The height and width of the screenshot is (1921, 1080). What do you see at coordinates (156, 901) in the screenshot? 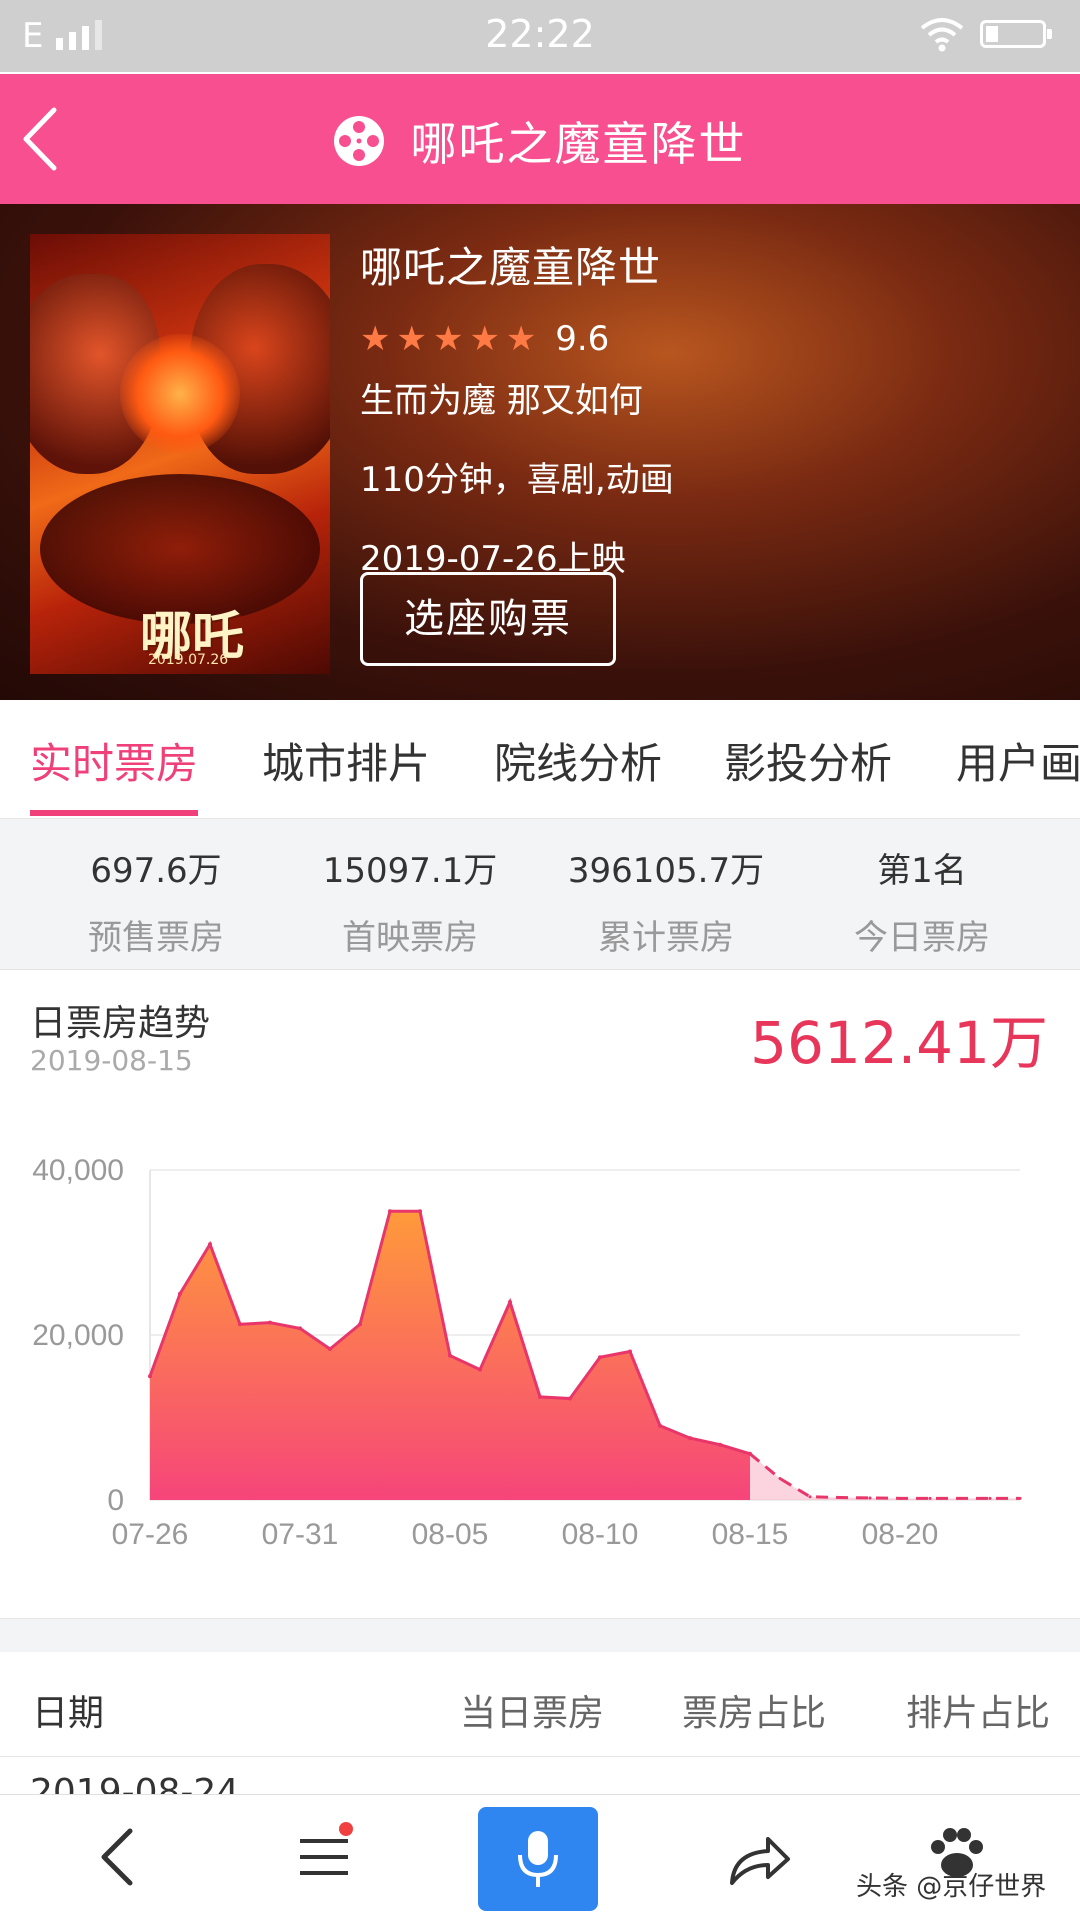
I see `stat-presale: 697.6万 预售票房` at bounding box center [156, 901].